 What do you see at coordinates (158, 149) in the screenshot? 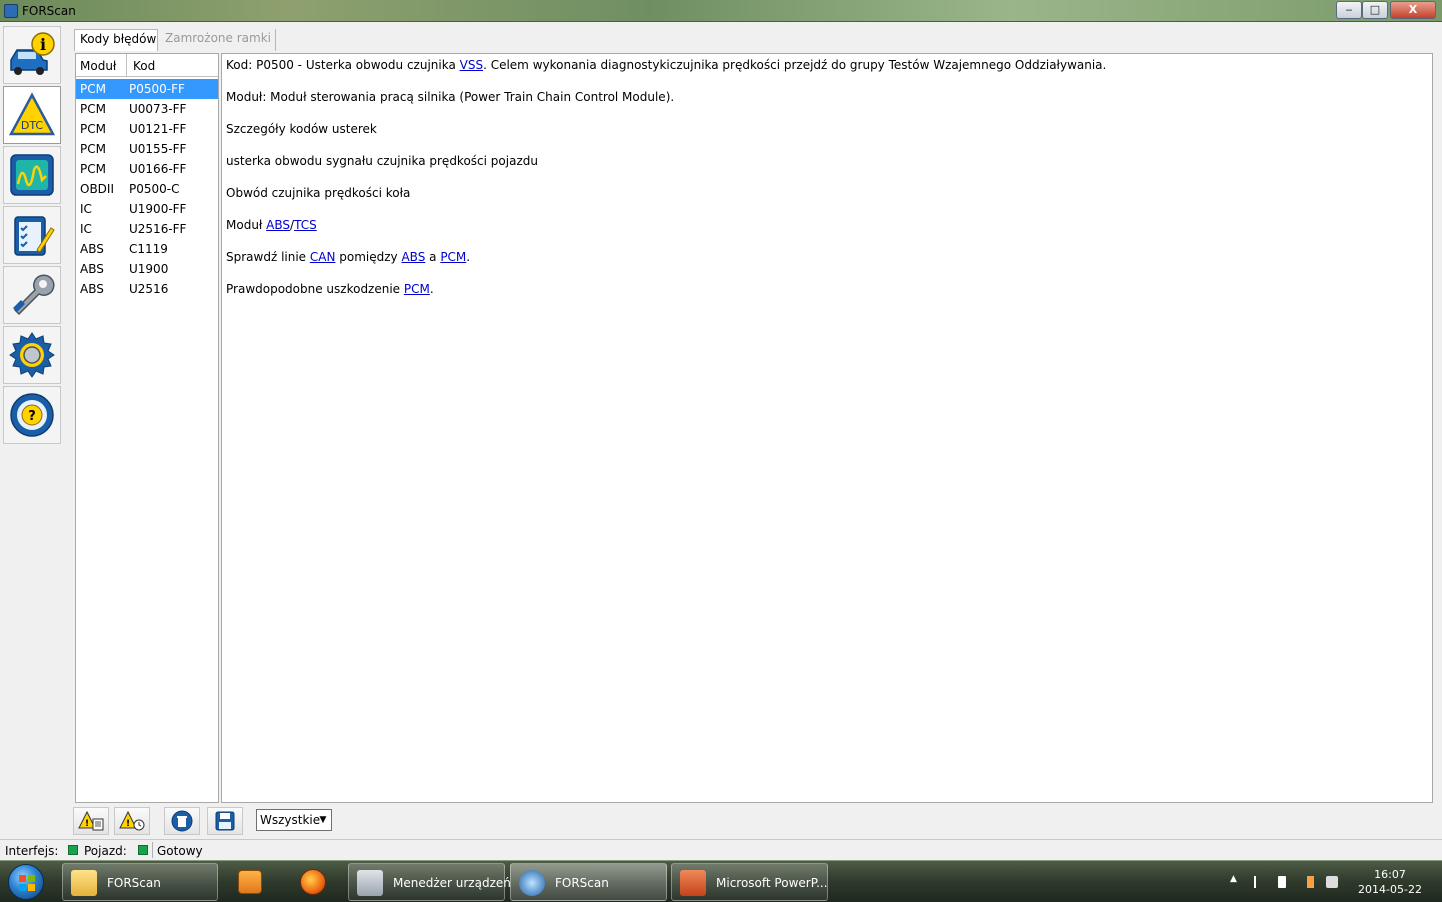
I see `row-code: U0155-FF` at bounding box center [158, 149].